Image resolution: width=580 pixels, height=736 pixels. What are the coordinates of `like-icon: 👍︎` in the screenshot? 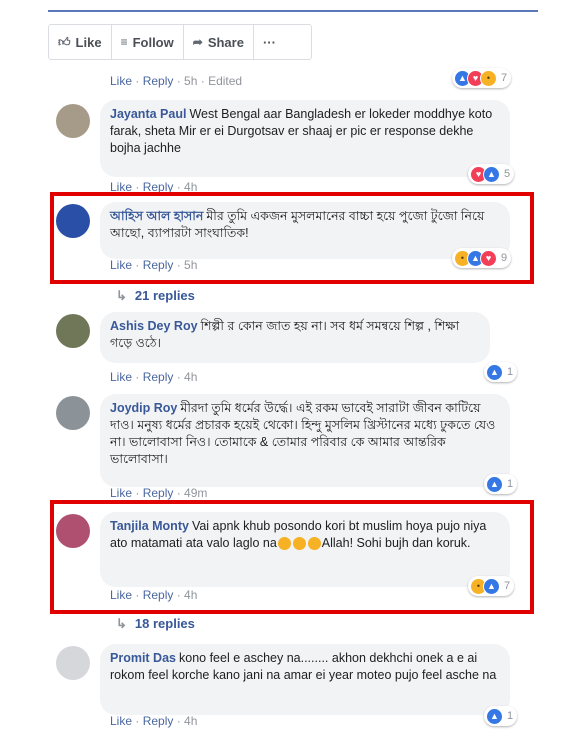 It's located at (64, 41).